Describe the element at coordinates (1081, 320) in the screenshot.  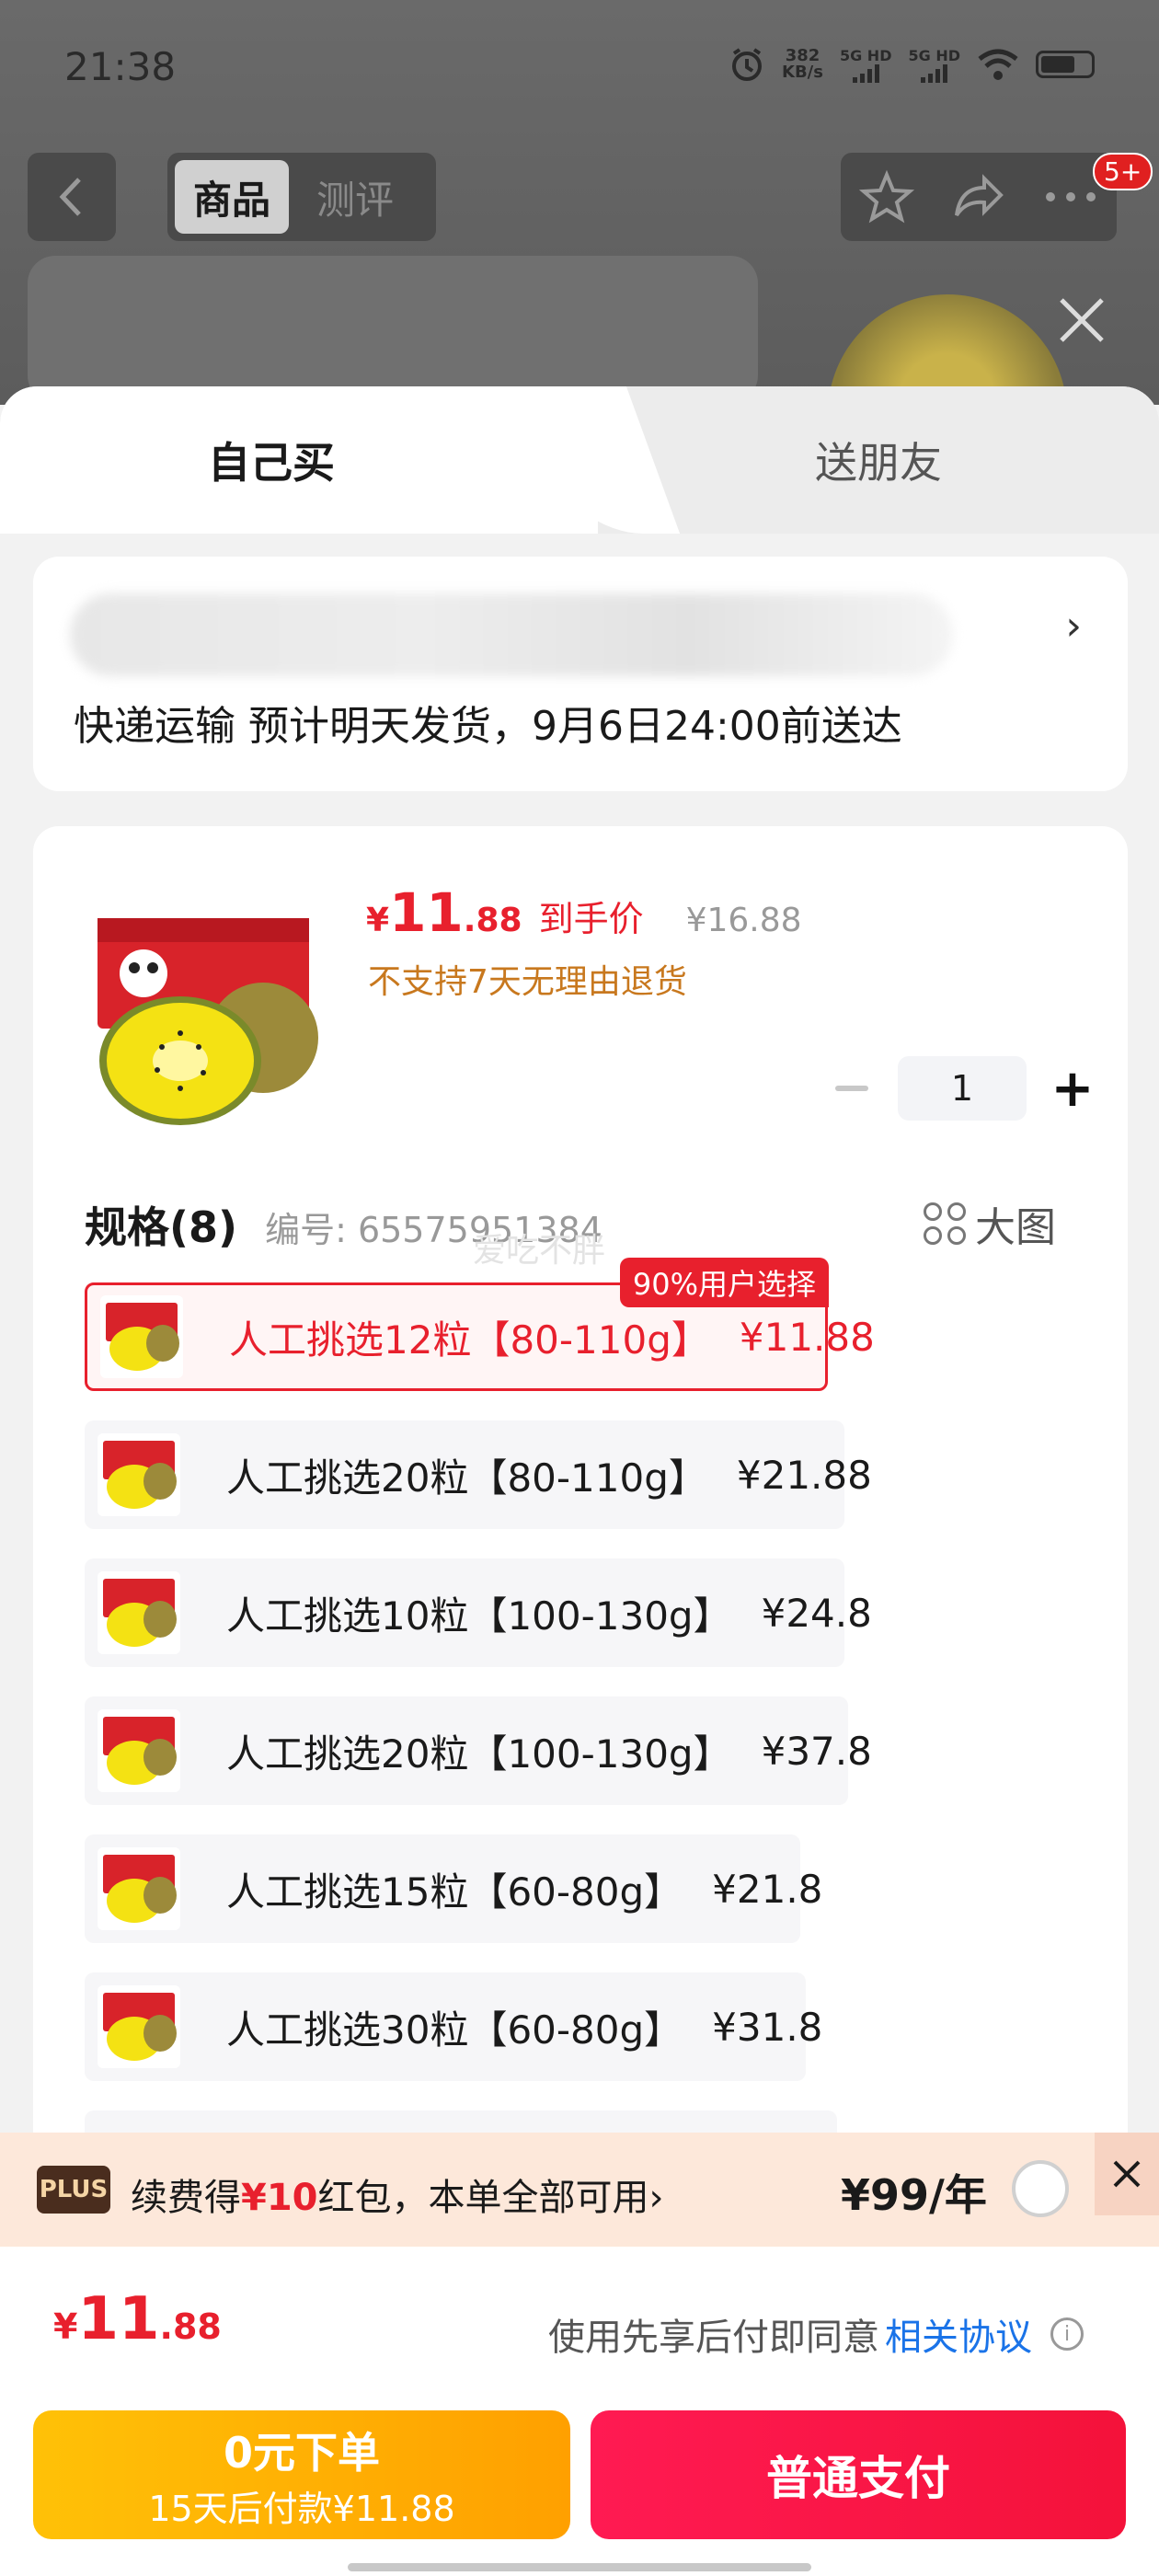
I see `close-sheet-icon` at that location.